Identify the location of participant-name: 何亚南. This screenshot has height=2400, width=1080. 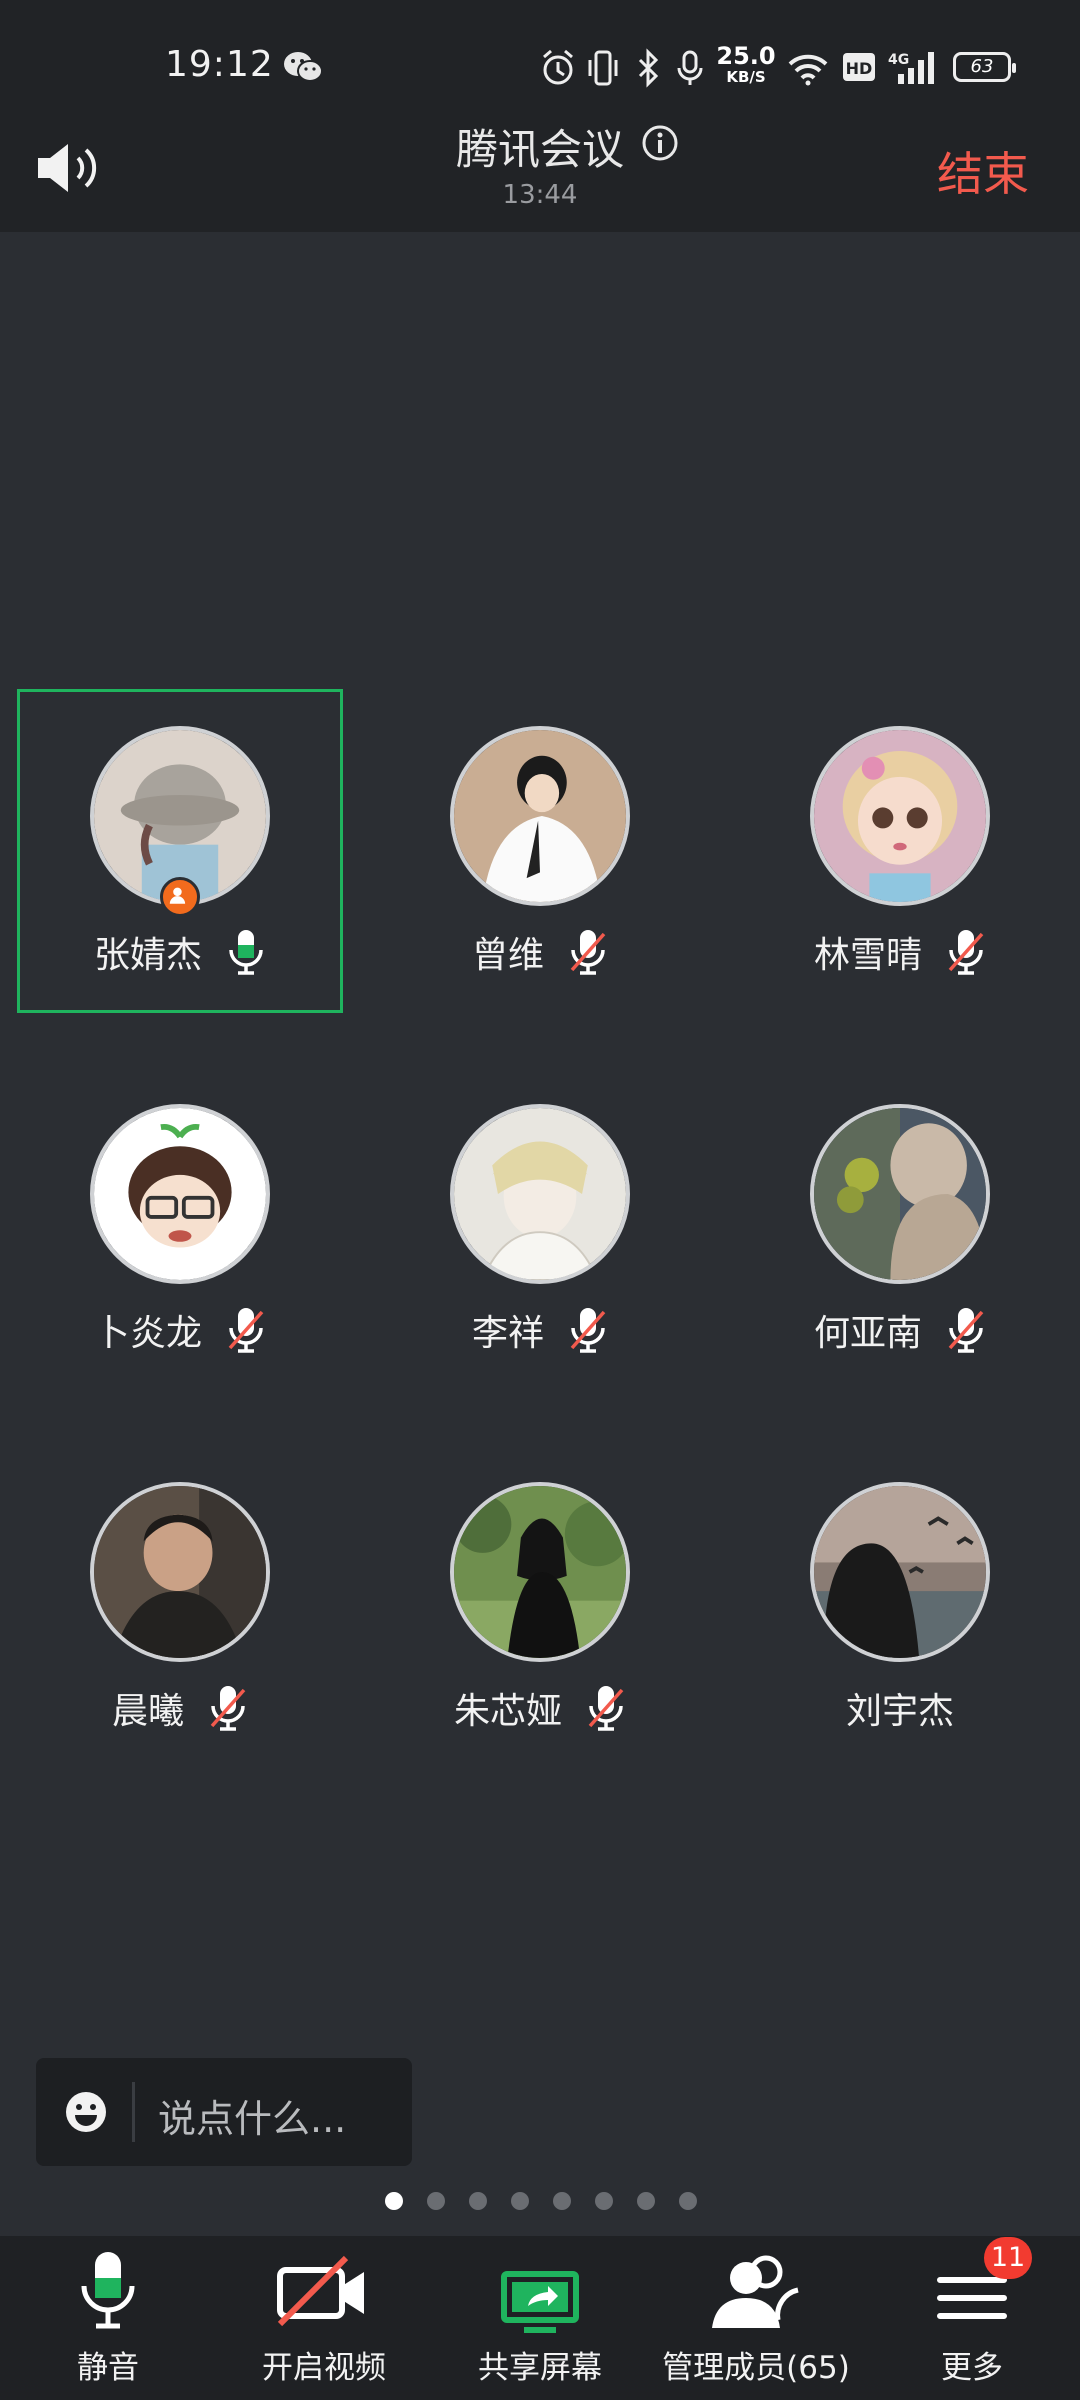
(867, 1333).